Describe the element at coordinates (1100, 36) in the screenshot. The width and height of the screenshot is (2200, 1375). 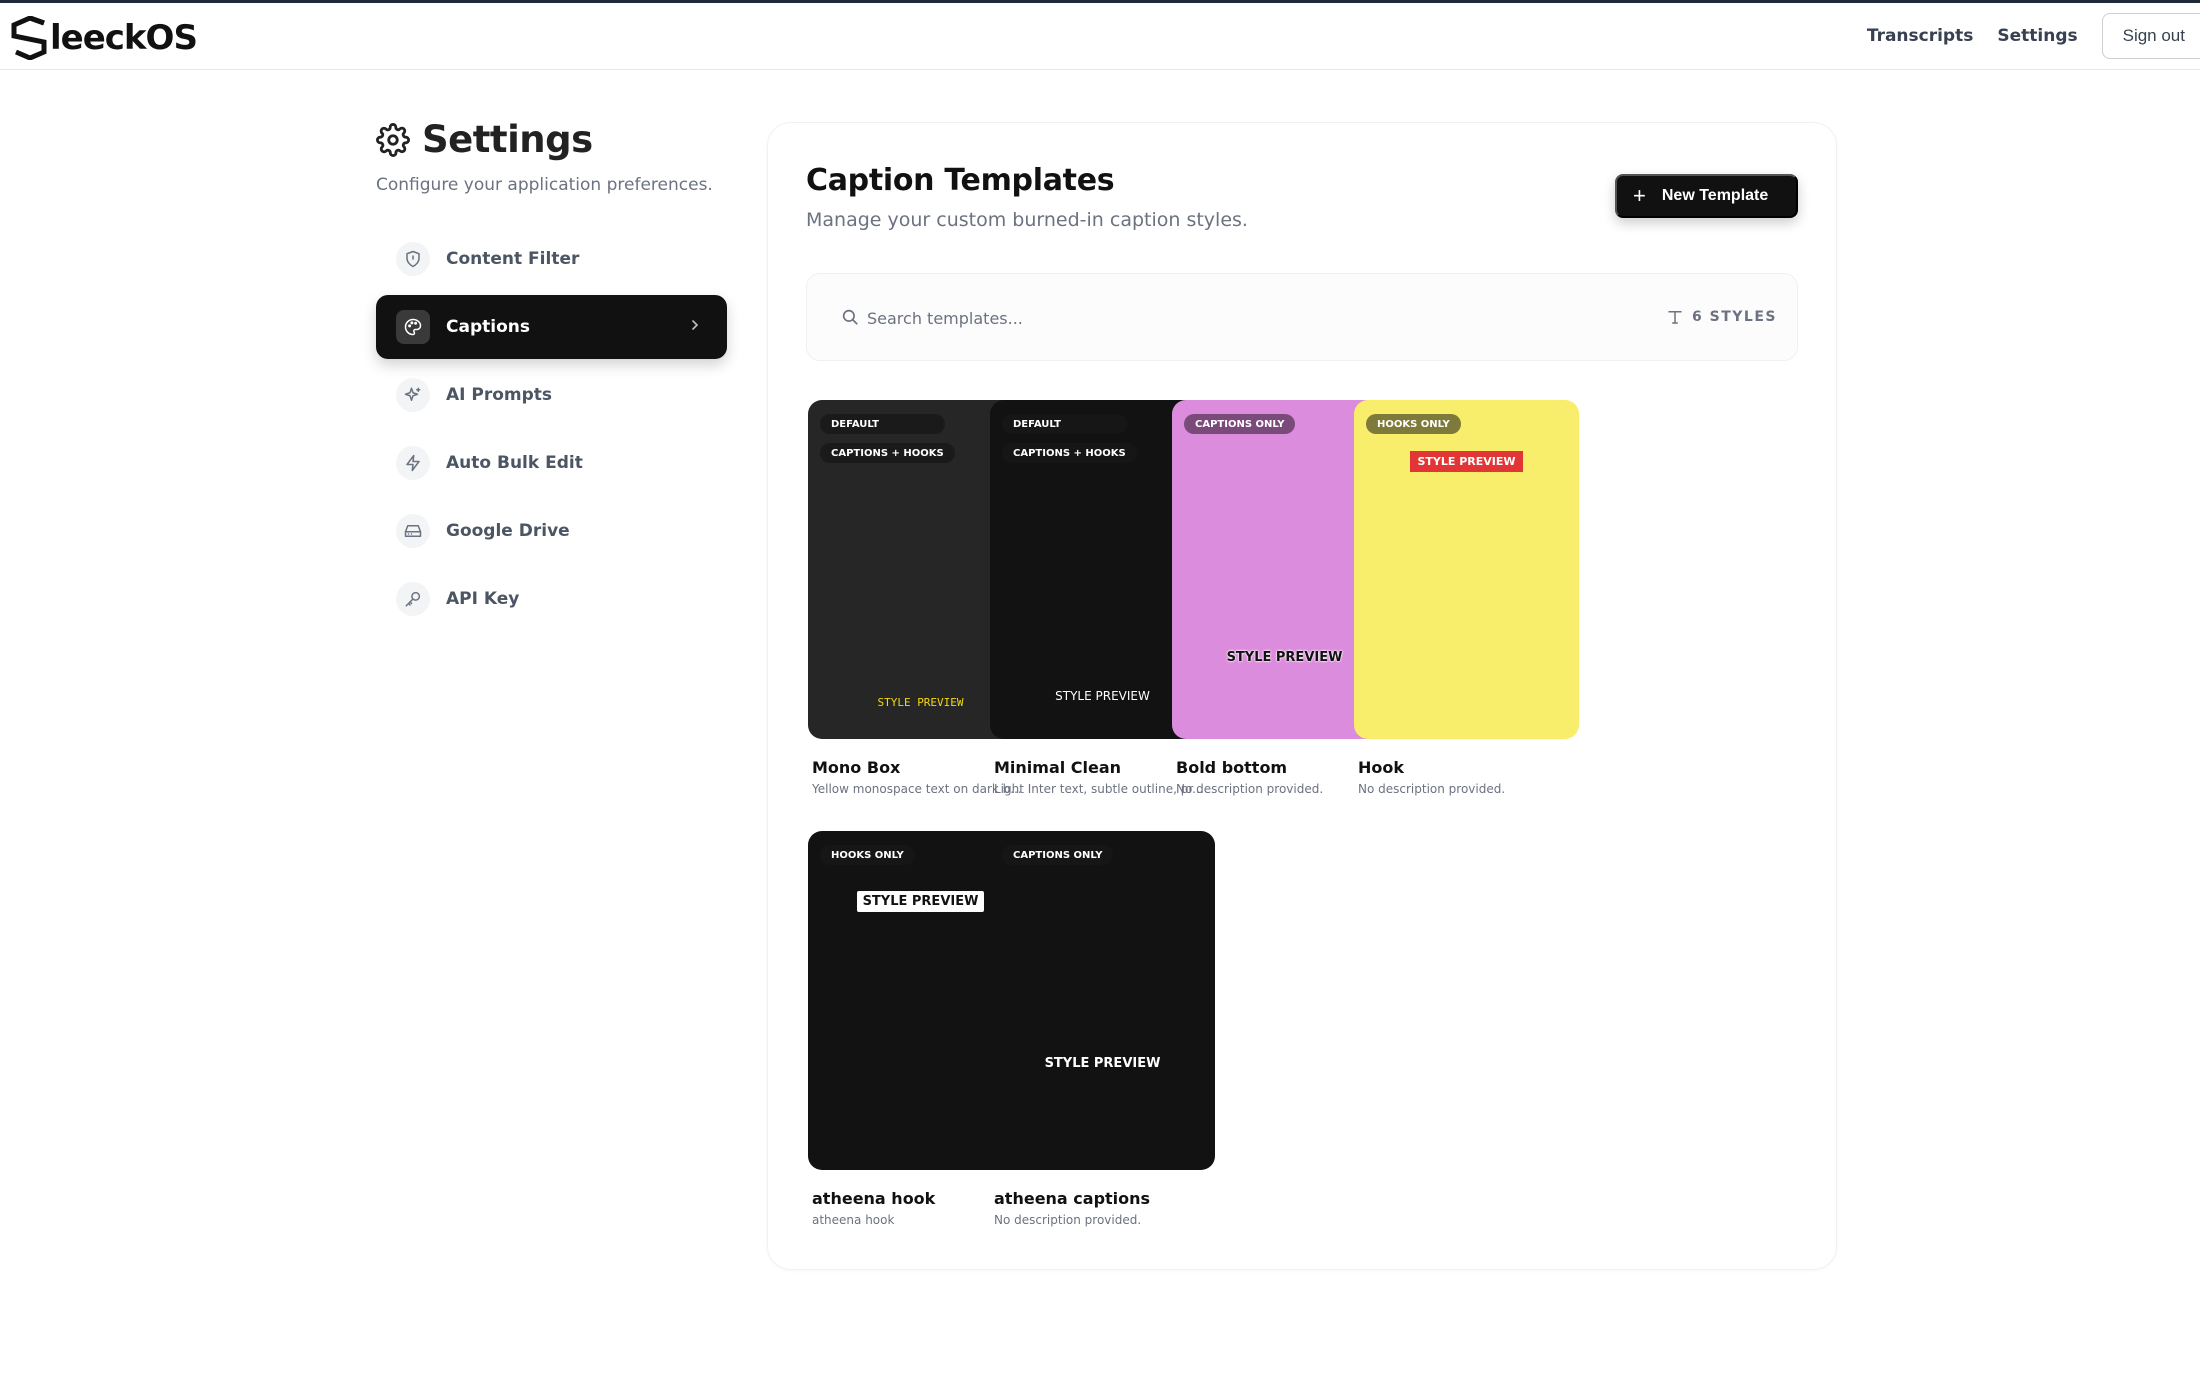
I see `top-navigation-bar: leeckOS Transcripts Settings Sign out` at that location.